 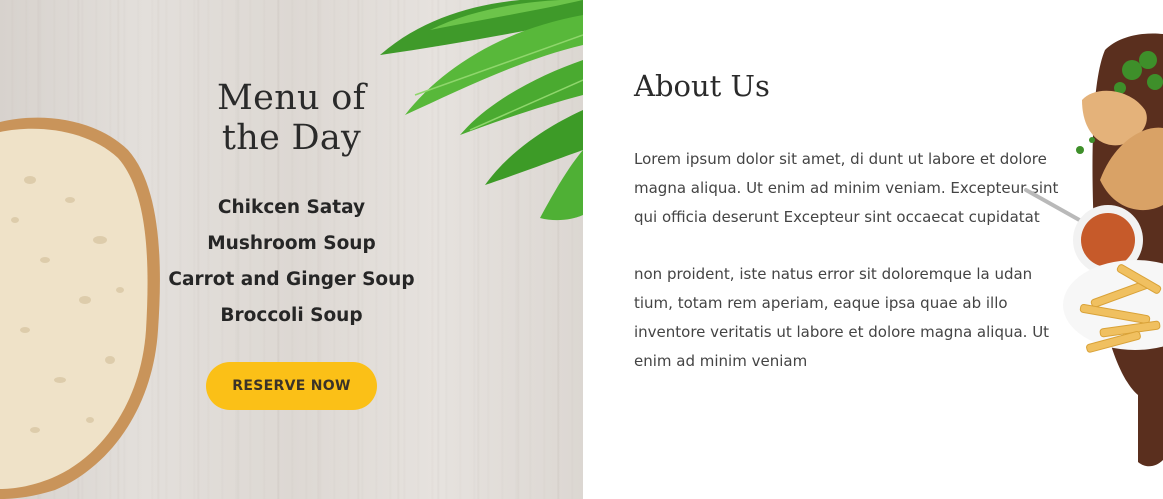 What do you see at coordinates (291, 138) in the screenshot?
I see `menu-title-line2: the Day` at bounding box center [291, 138].